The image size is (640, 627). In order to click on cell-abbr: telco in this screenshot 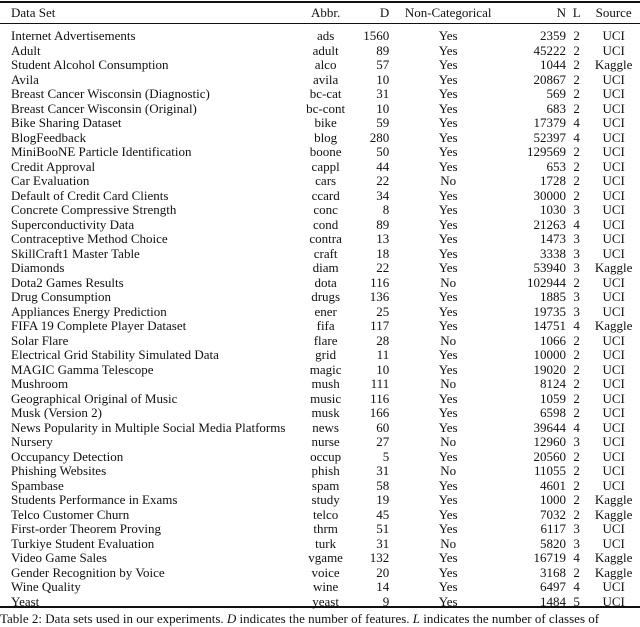, I will do `click(326, 514)`.